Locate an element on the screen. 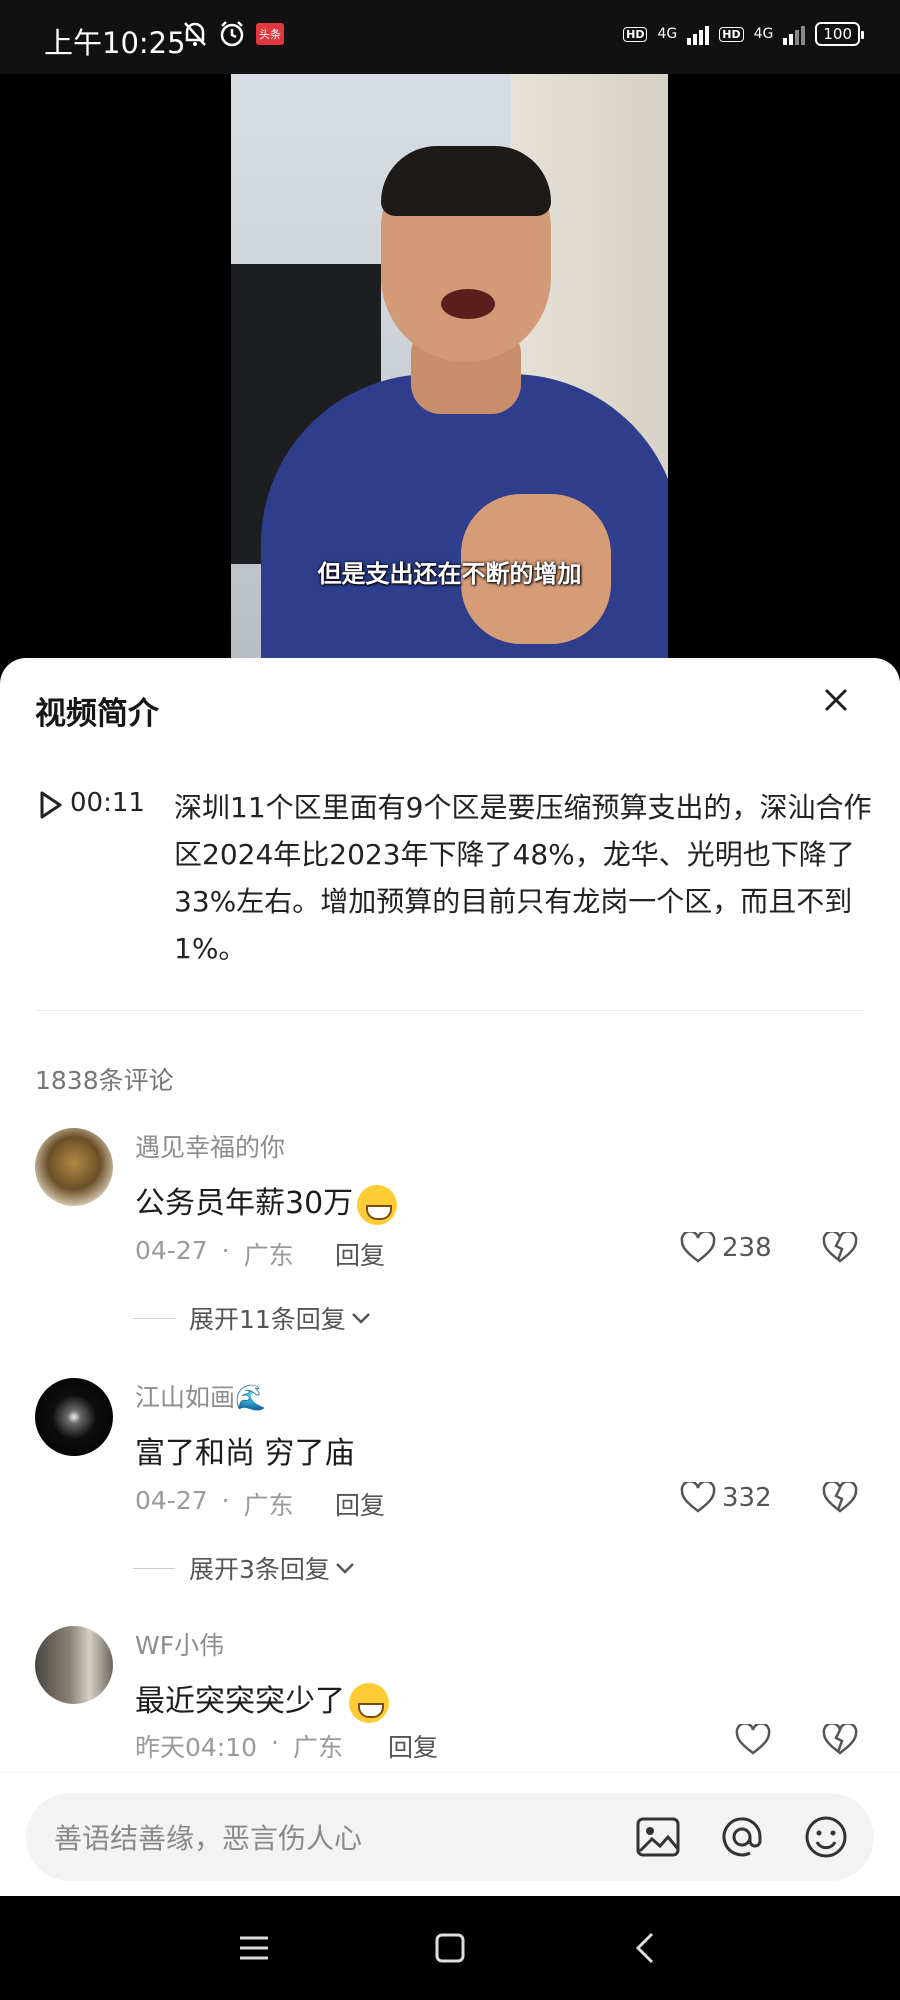  close-icon is located at coordinates (836, 700).